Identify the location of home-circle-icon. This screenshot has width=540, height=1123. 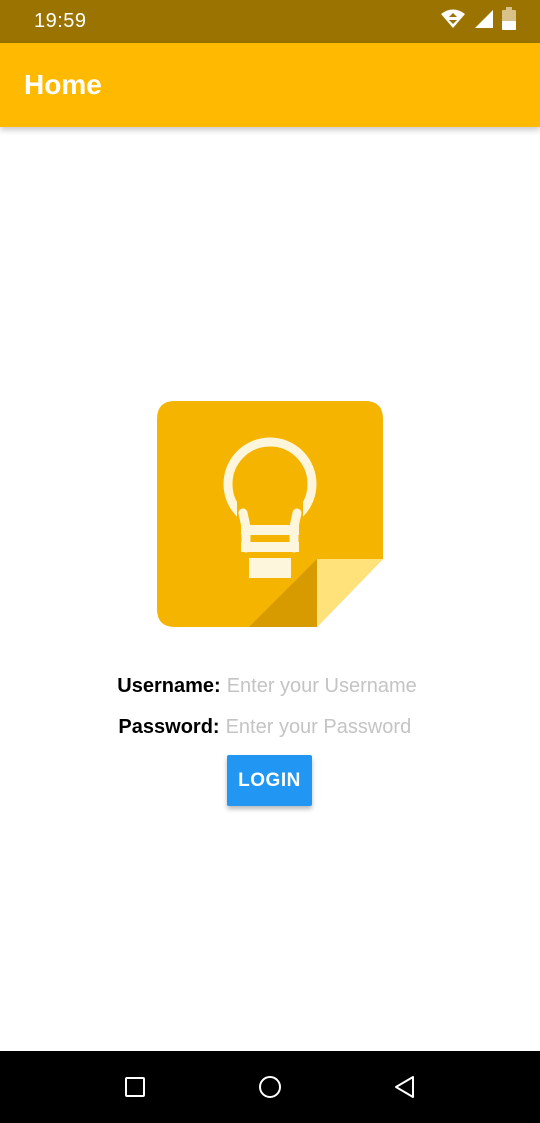
(270, 1087).